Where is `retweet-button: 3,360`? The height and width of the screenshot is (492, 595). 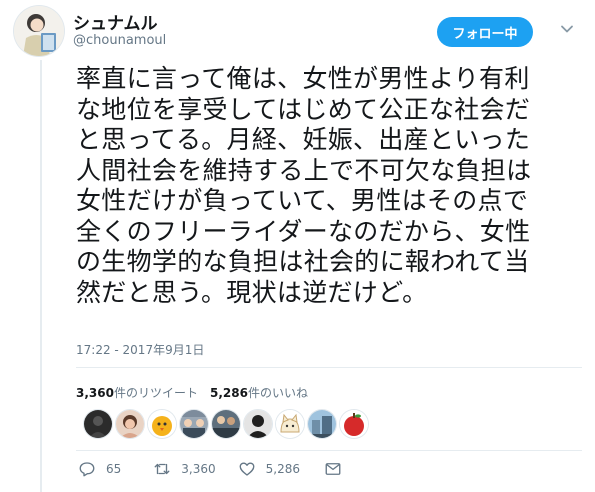 retweet-button: 3,360 is located at coordinates (184, 469).